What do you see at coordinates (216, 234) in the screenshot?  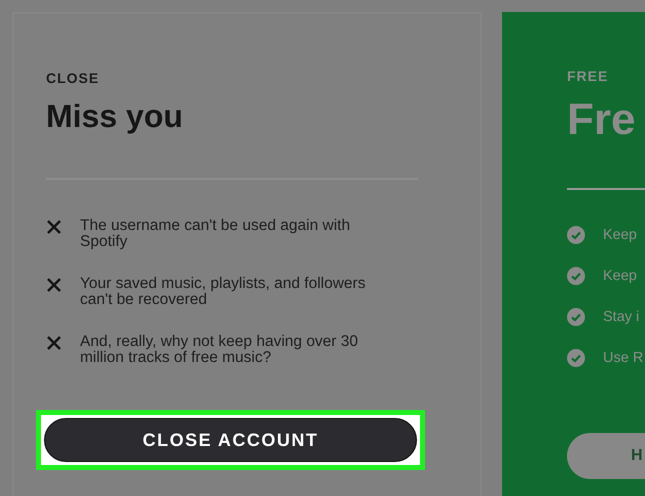 I see `consequence-text: The username can't be used again with Spotify` at bounding box center [216, 234].